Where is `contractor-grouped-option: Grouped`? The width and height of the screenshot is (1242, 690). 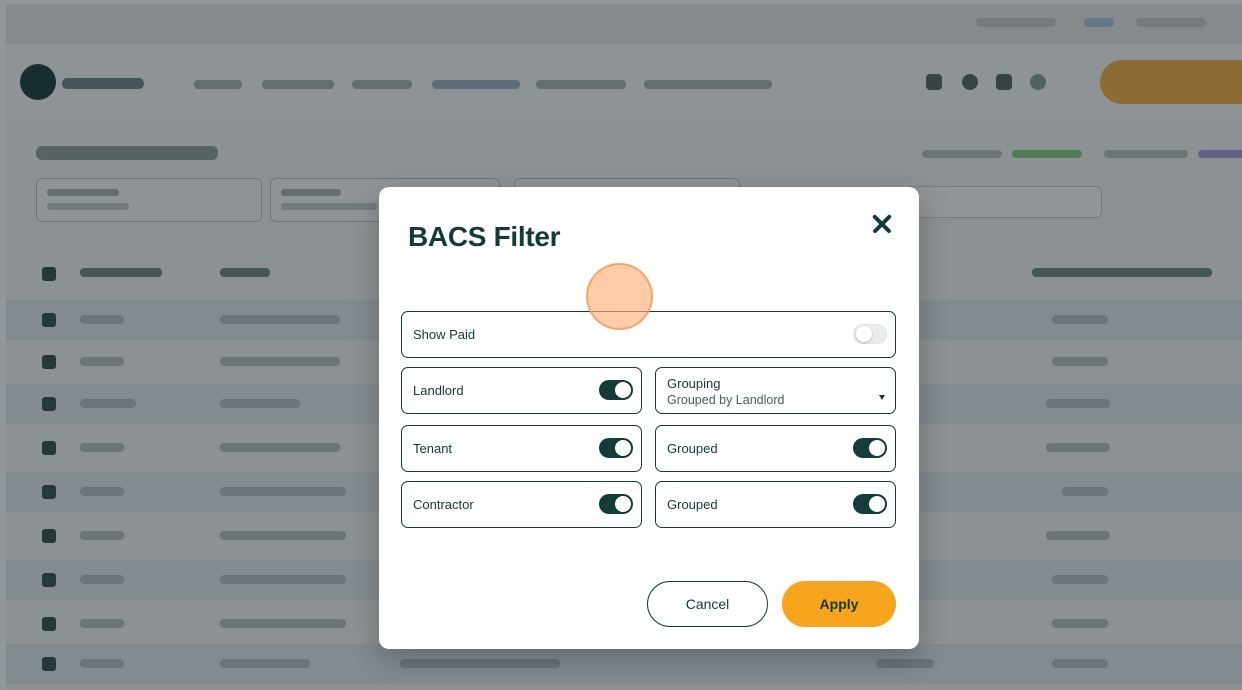
contractor-grouped-option: Grouped is located at coordinates (775, 504).